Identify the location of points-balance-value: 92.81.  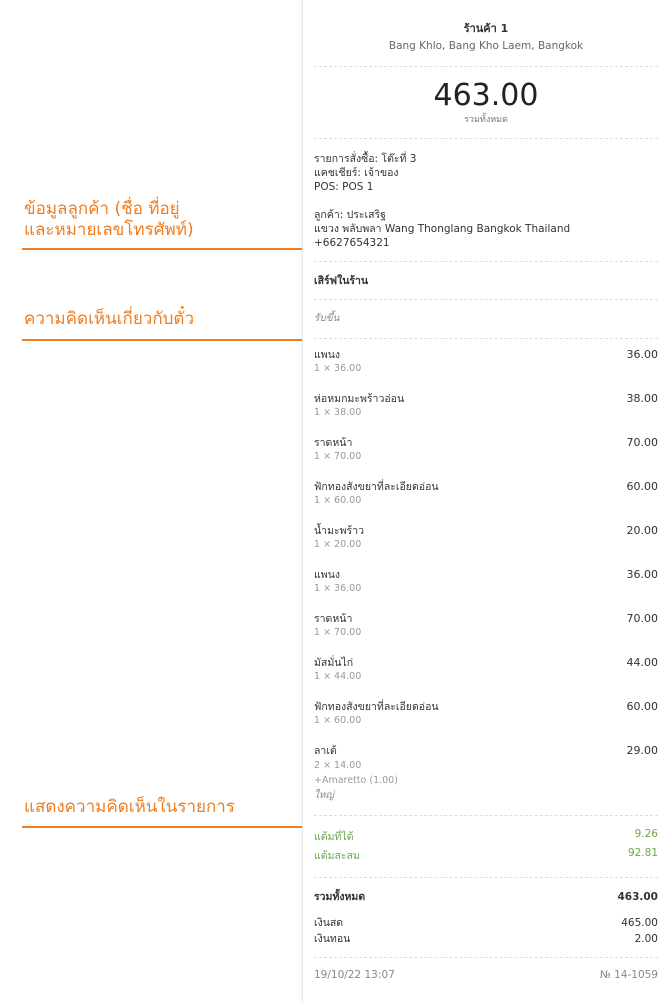
(642, 853).